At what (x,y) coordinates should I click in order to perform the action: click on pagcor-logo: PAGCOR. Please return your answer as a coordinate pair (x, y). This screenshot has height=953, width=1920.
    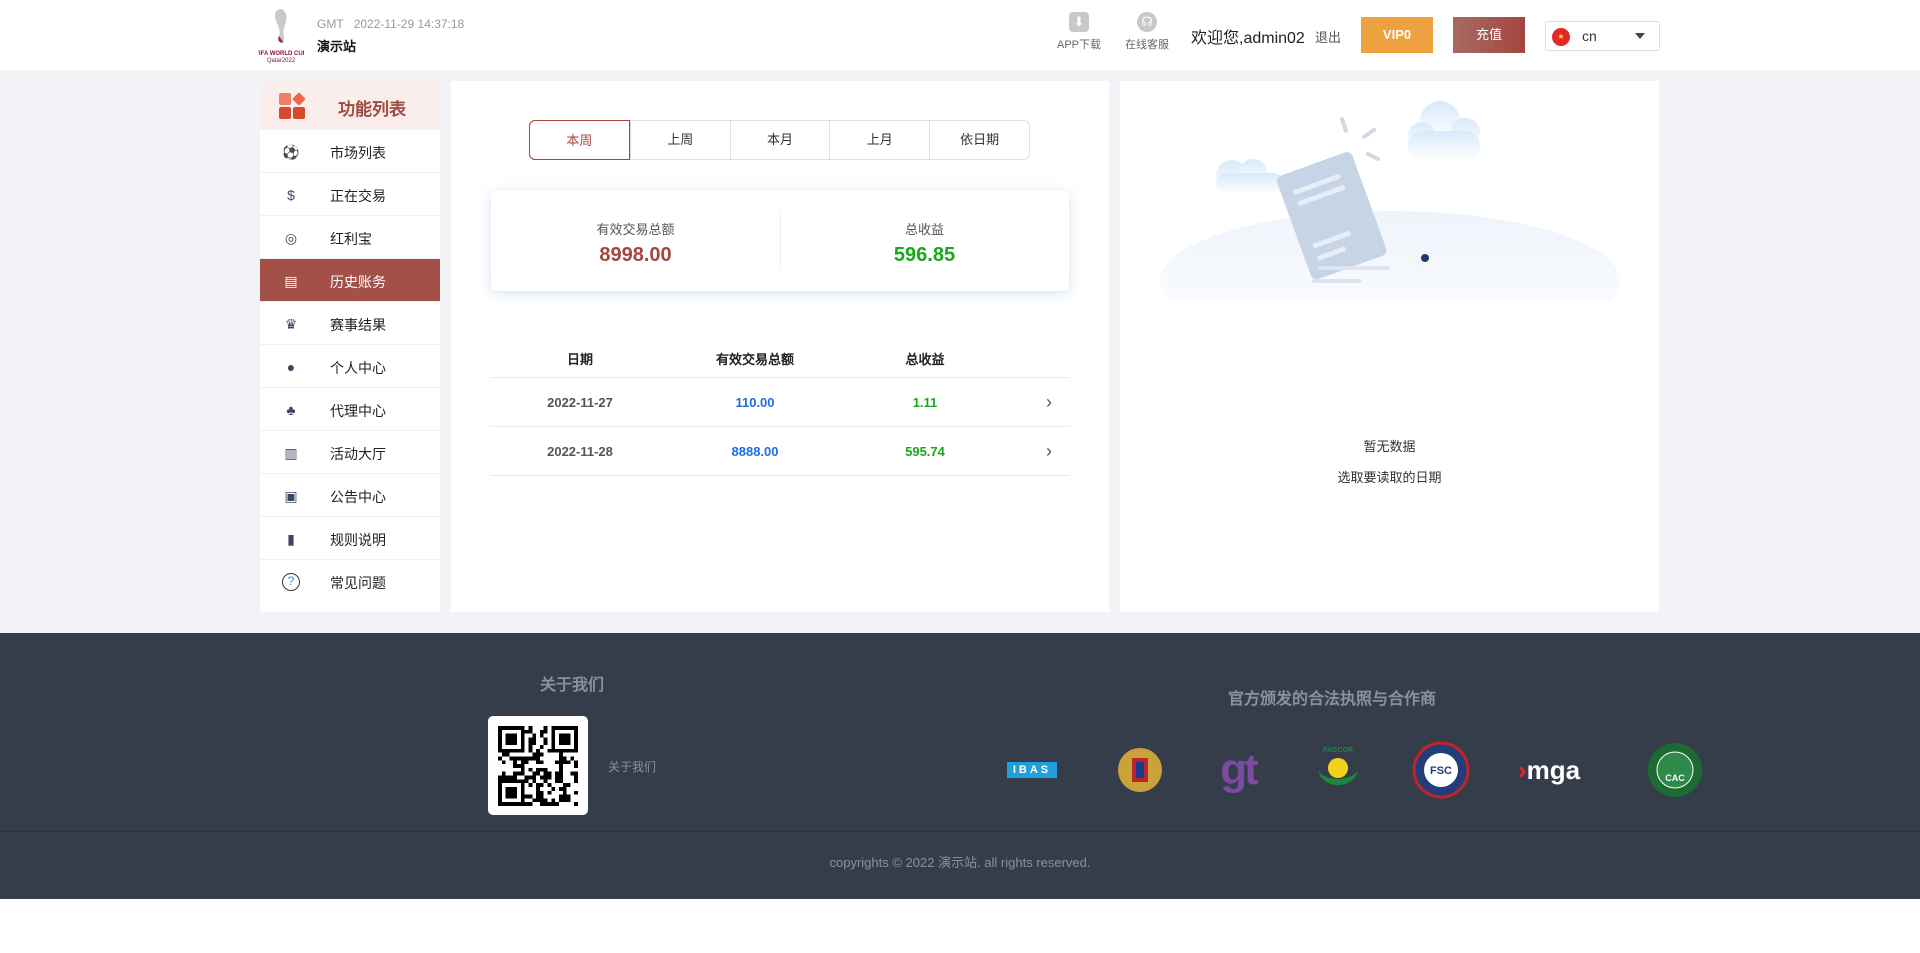
    Looking at the image, I should click on (1338, 770).